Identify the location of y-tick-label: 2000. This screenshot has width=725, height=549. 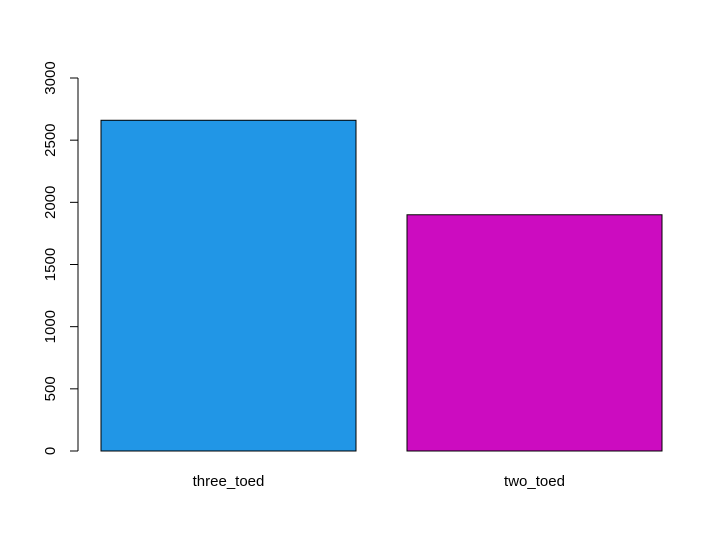
(50, 202).